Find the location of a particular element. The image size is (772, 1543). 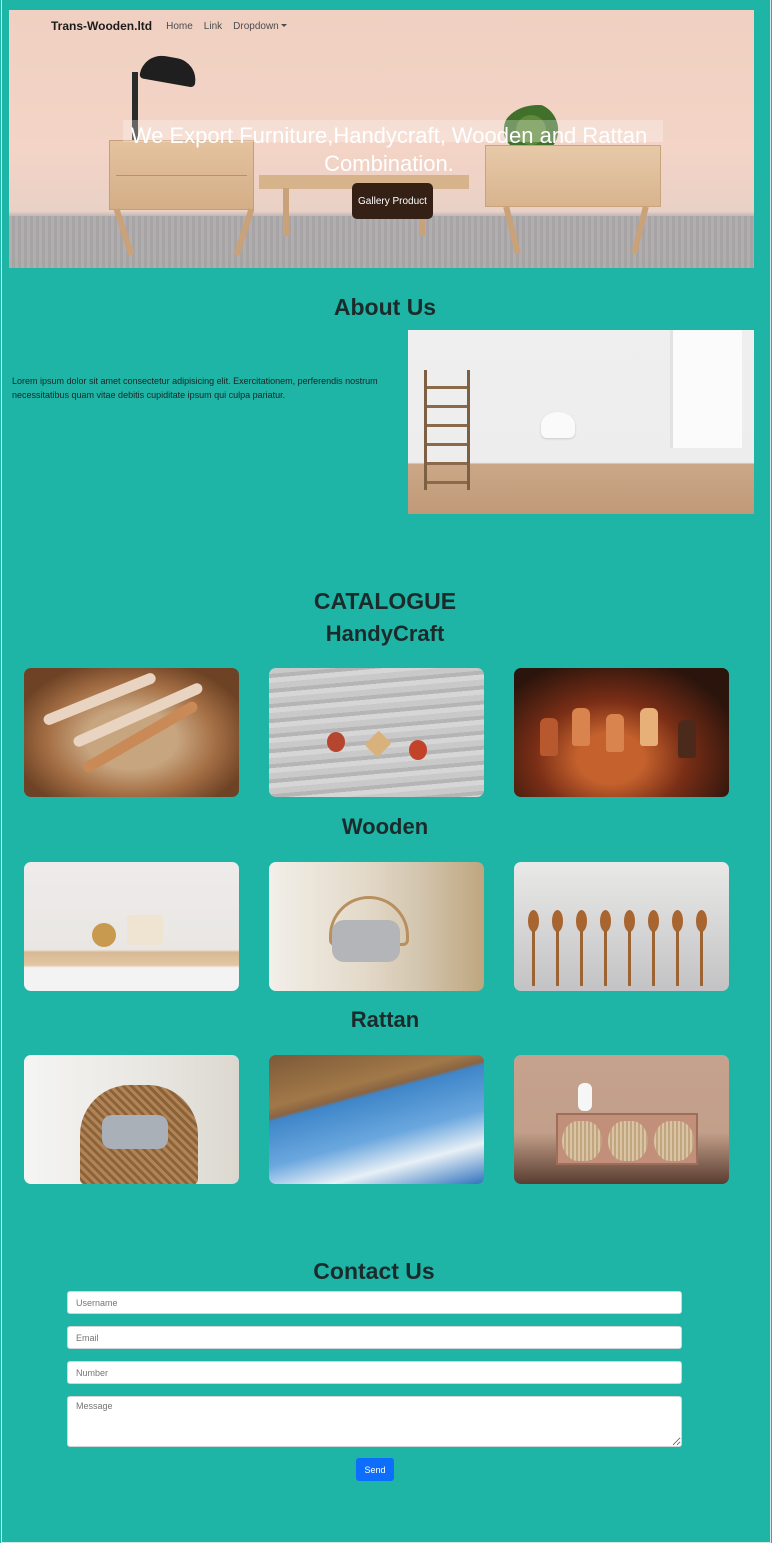

handycraft-image-masks is located at coordinates (621, 732).